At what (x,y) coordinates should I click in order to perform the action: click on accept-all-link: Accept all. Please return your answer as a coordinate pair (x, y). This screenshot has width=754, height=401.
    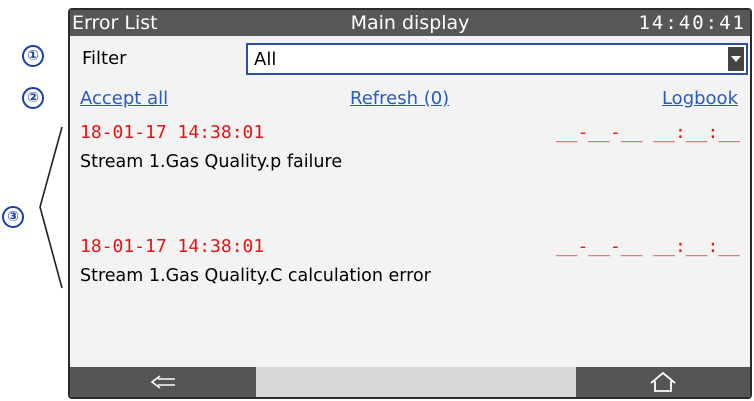
    Looking at the image, I should click on (124, 98).